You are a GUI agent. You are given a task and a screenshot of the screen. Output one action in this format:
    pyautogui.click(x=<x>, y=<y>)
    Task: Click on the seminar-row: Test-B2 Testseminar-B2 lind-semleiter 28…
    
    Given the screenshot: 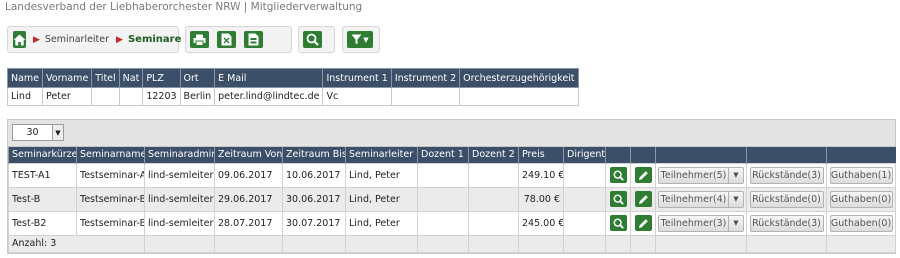 What is the action you would take?
    pyautogui.click(x=452, y=223)
    